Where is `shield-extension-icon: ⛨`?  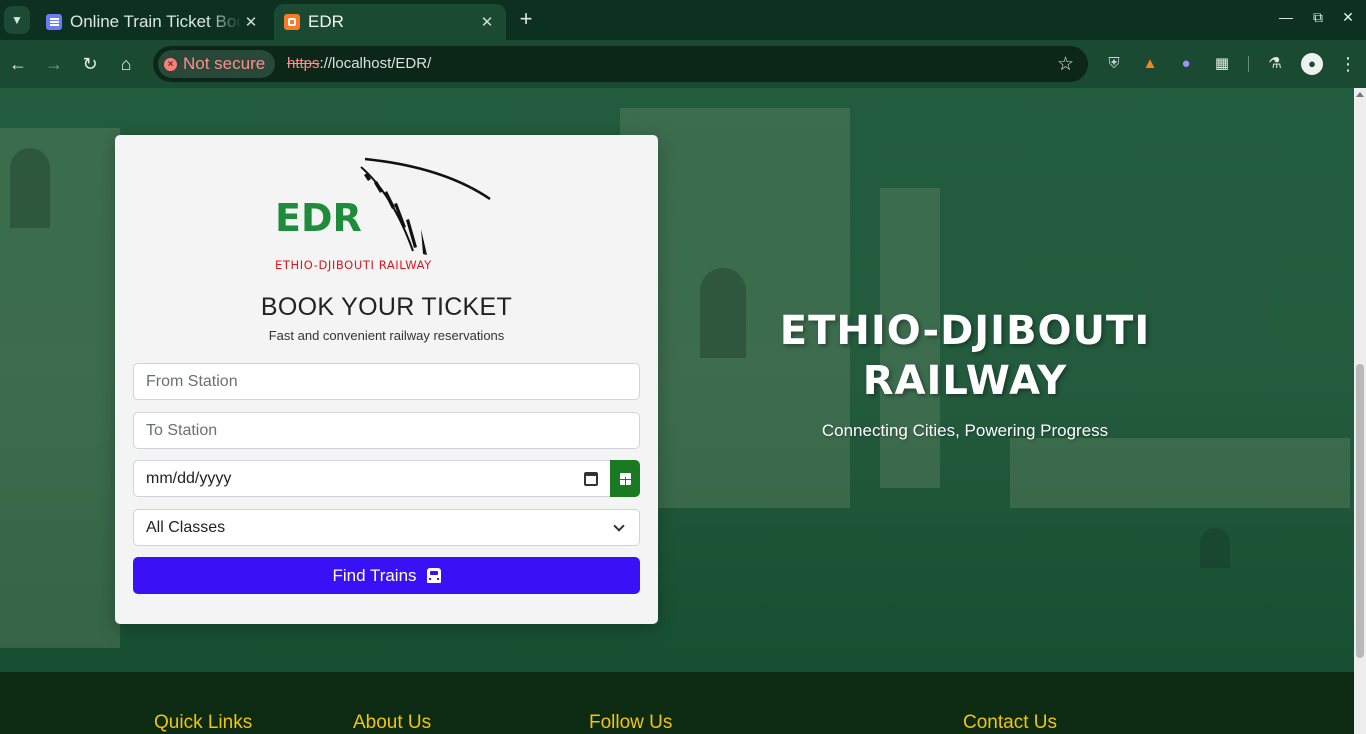
shield-extension-icon: ⛨ is located at coordinates (1114, 64).